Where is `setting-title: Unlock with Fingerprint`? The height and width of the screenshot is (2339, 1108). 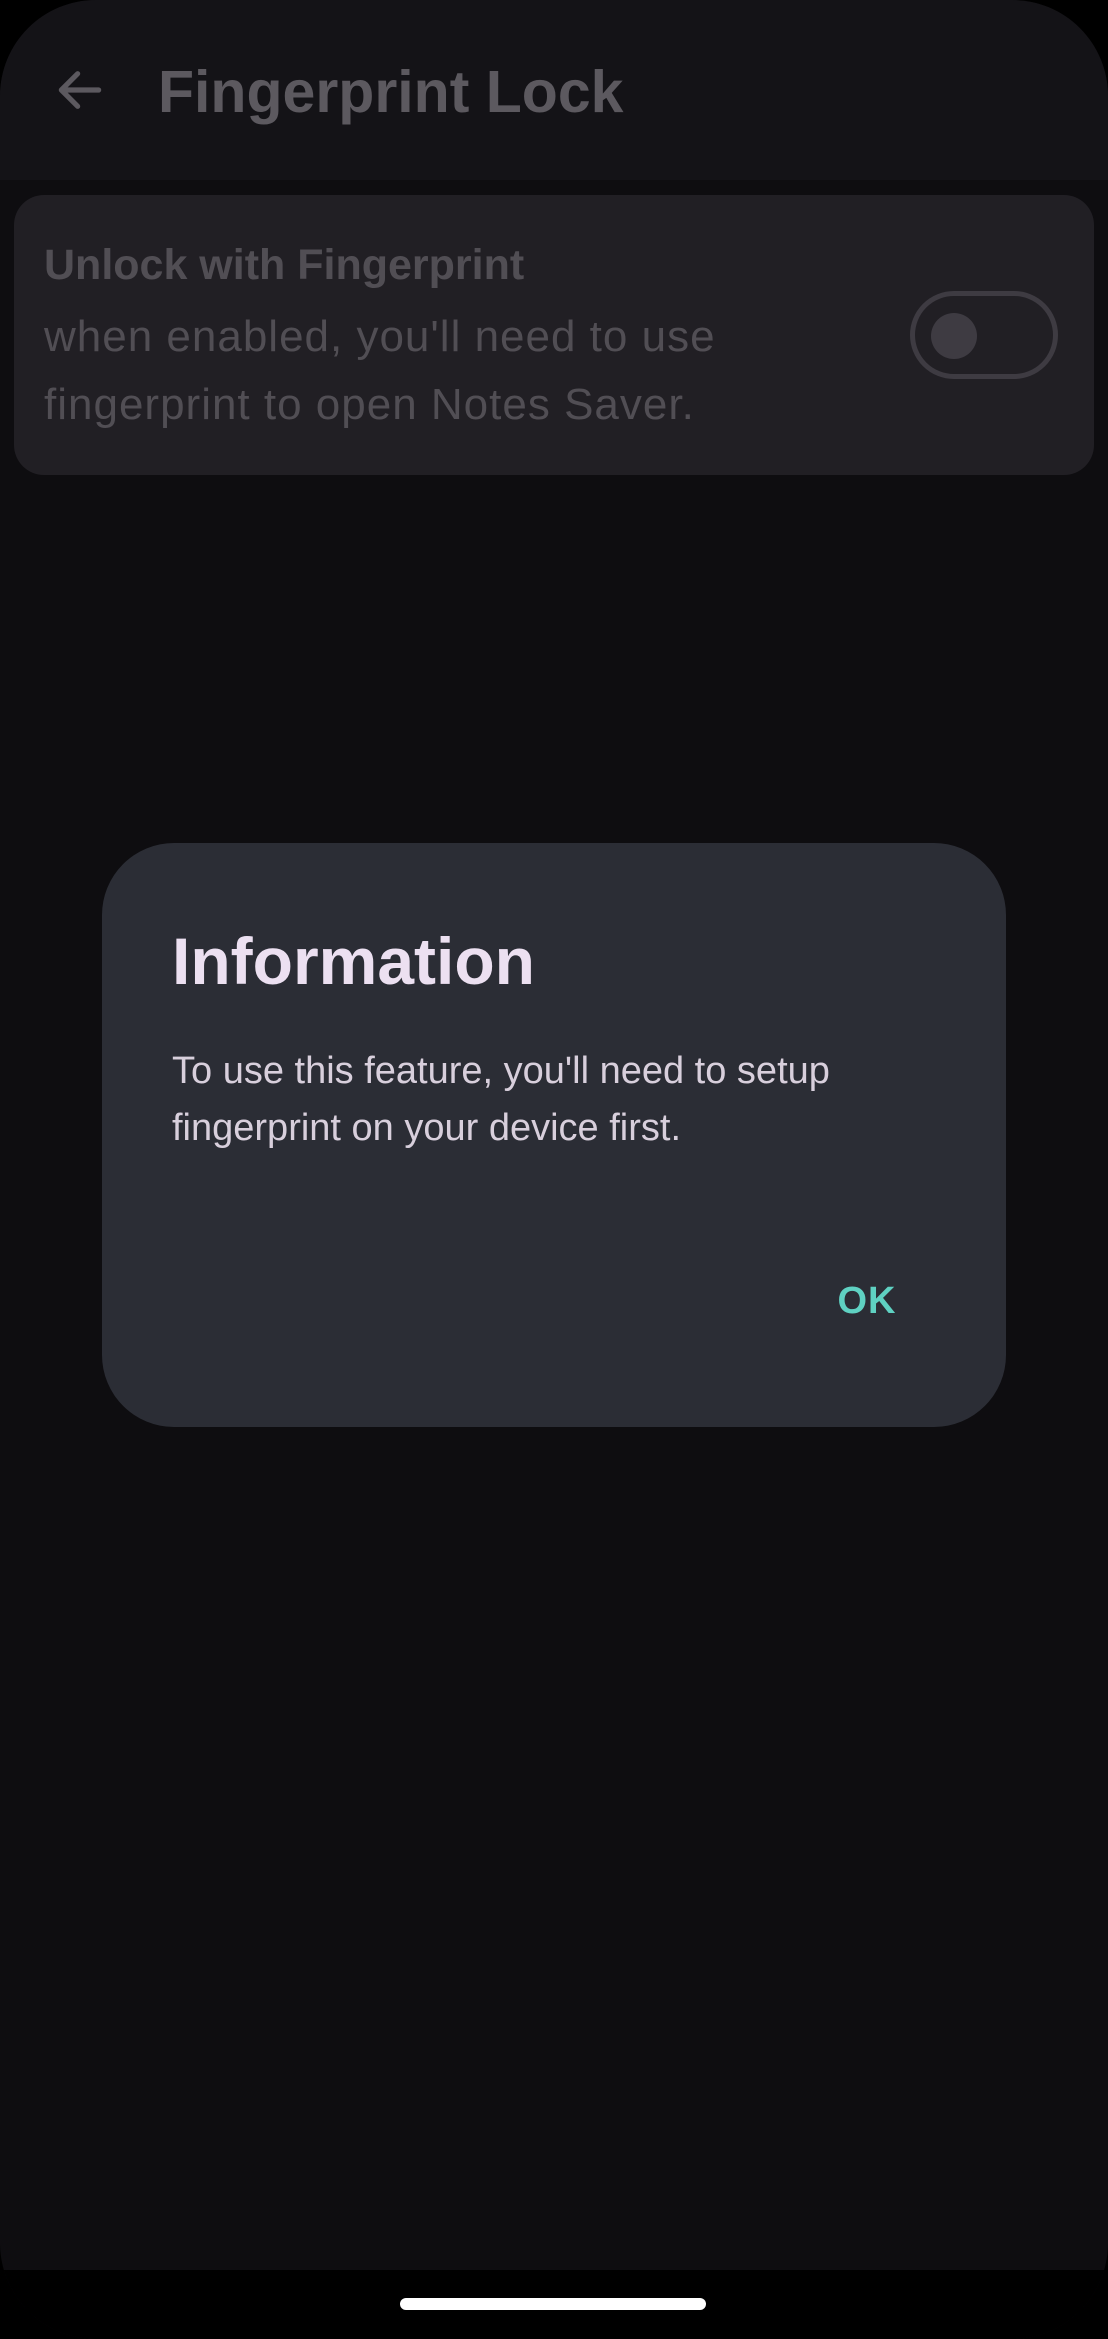
setting-title: Unlock with Fingerprint is located at coordinates (284, 265).